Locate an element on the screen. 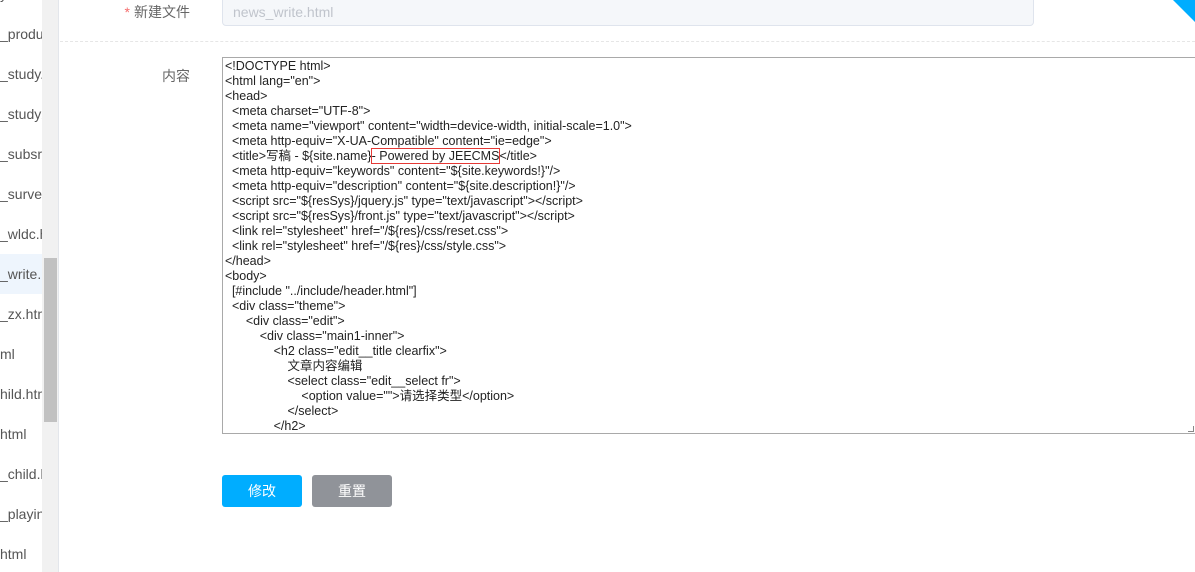  content-label: 内容 is located at coordinates (176, 76).